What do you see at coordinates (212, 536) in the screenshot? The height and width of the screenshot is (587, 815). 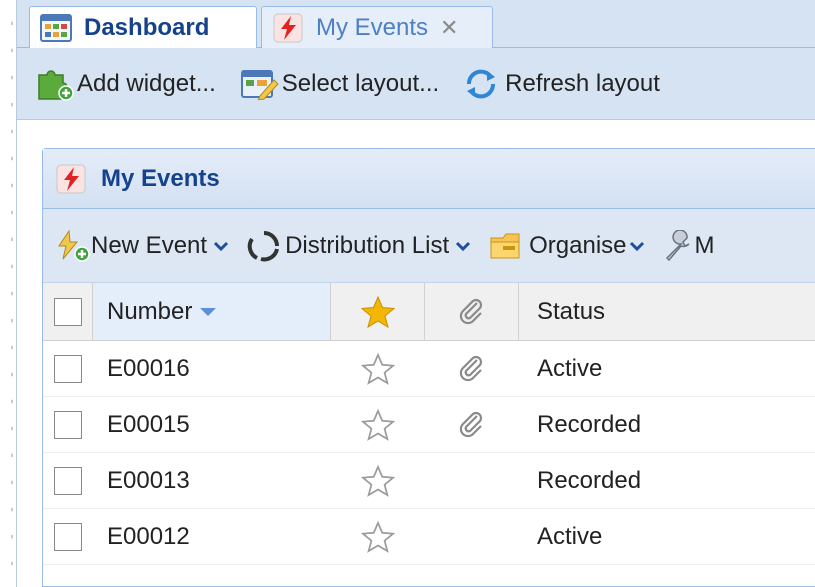 I see `event-number-cell: E00012` at bounding box center [212, 536].